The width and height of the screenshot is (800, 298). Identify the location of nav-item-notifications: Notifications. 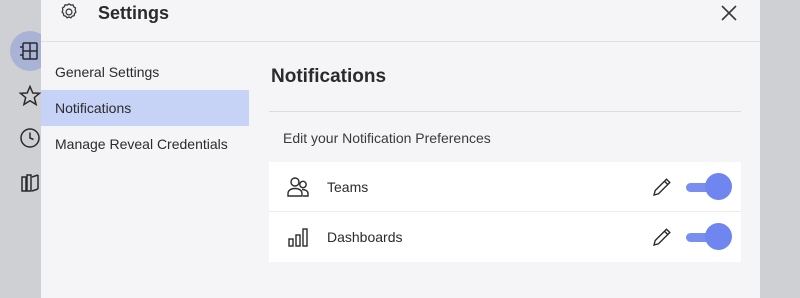
(145, 108).